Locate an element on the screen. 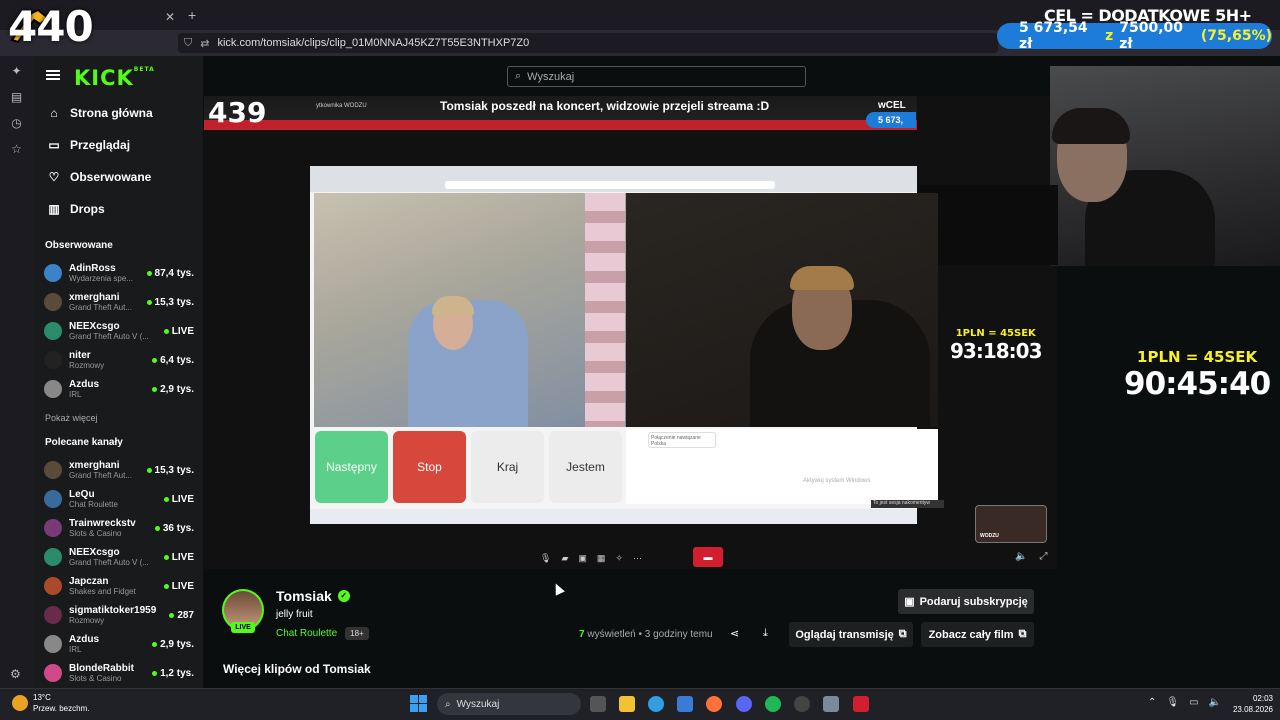  search-input: ⌕ Wyszukaj is located at coordinates (656, 76).